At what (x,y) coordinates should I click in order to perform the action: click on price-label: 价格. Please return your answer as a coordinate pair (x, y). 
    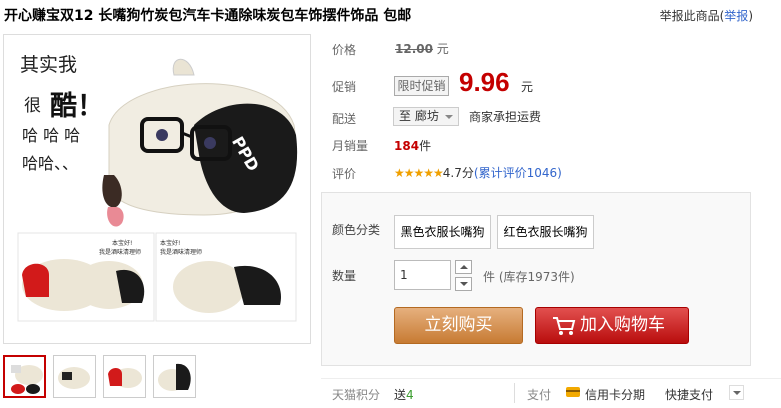
    Looking at the image, I should click on (344, 50).